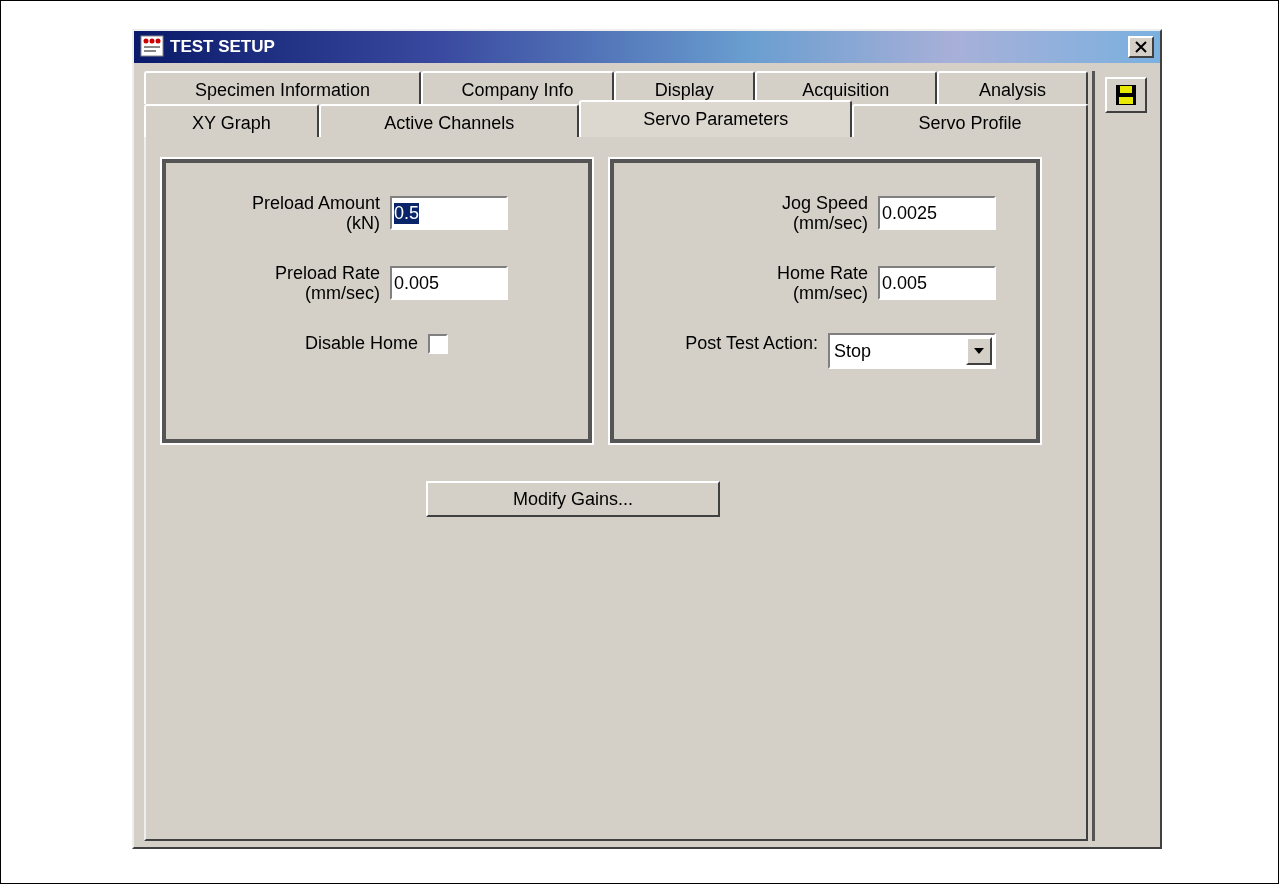 The image size is (1285, 890). I want to click on save-button, so click(1126, 95).